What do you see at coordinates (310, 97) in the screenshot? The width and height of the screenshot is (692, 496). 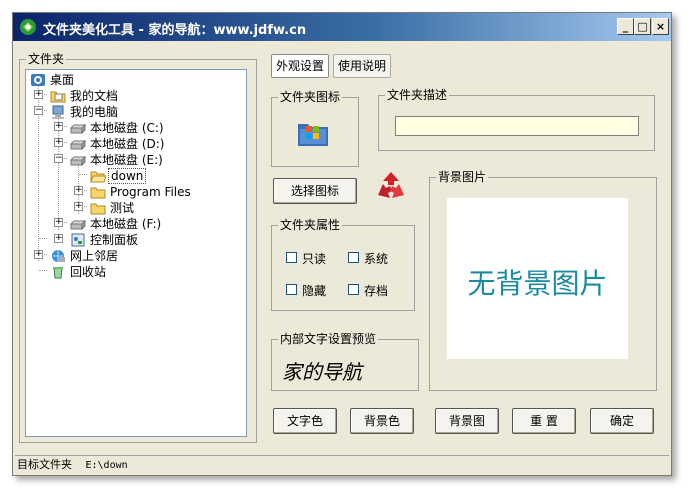 I see `folder-icon-group-label: 文件夹图标` at bounding box center [310, 97].